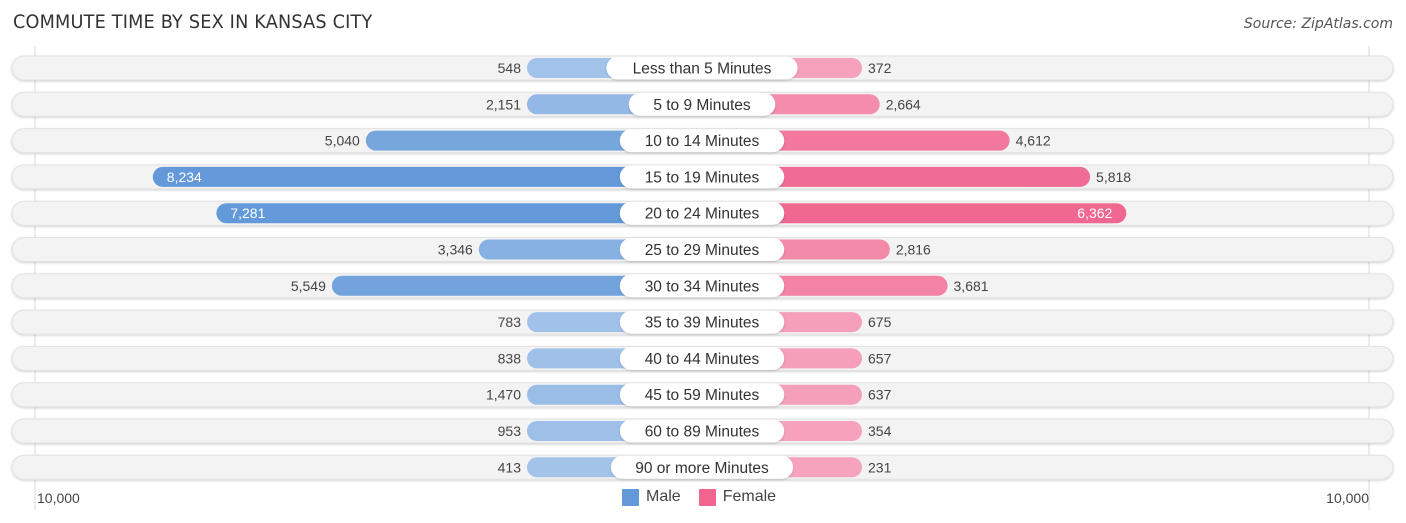  I want to click on legend: Male Female, so click(708, 497).